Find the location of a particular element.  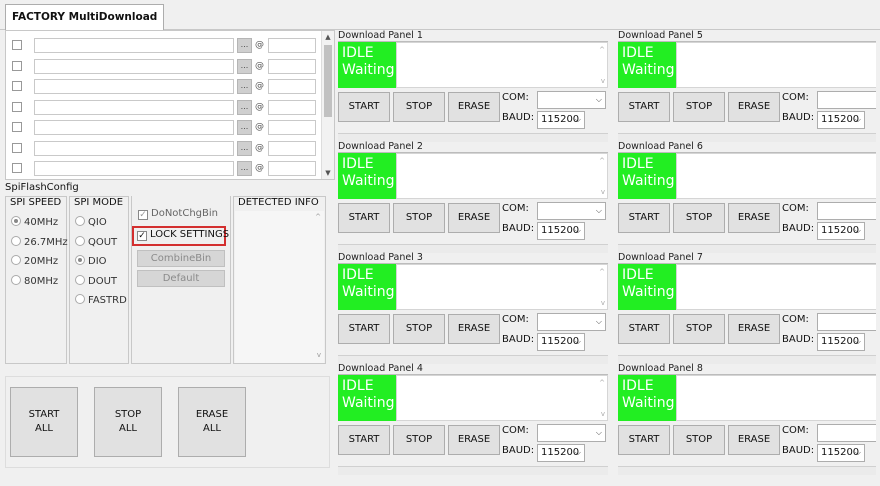

scroll-thumb is located at coordinates (328, 81).